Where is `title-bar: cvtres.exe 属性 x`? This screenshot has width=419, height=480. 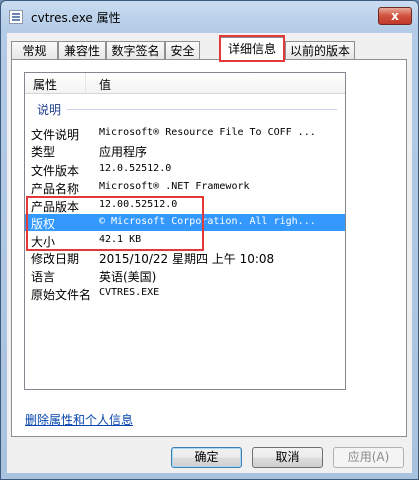 title-bar: cvtres.exe 属性 x is located at coordinates (209, 17).